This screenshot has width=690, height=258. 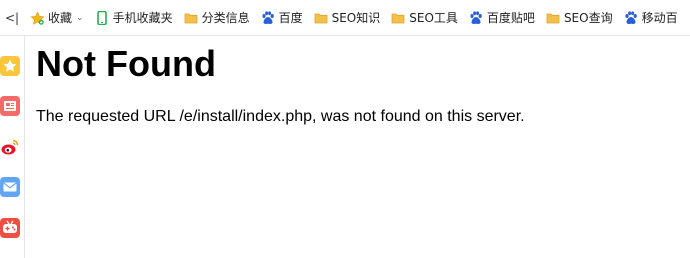 I want to click on favorites-star-icon, so click(x=10, y=66).